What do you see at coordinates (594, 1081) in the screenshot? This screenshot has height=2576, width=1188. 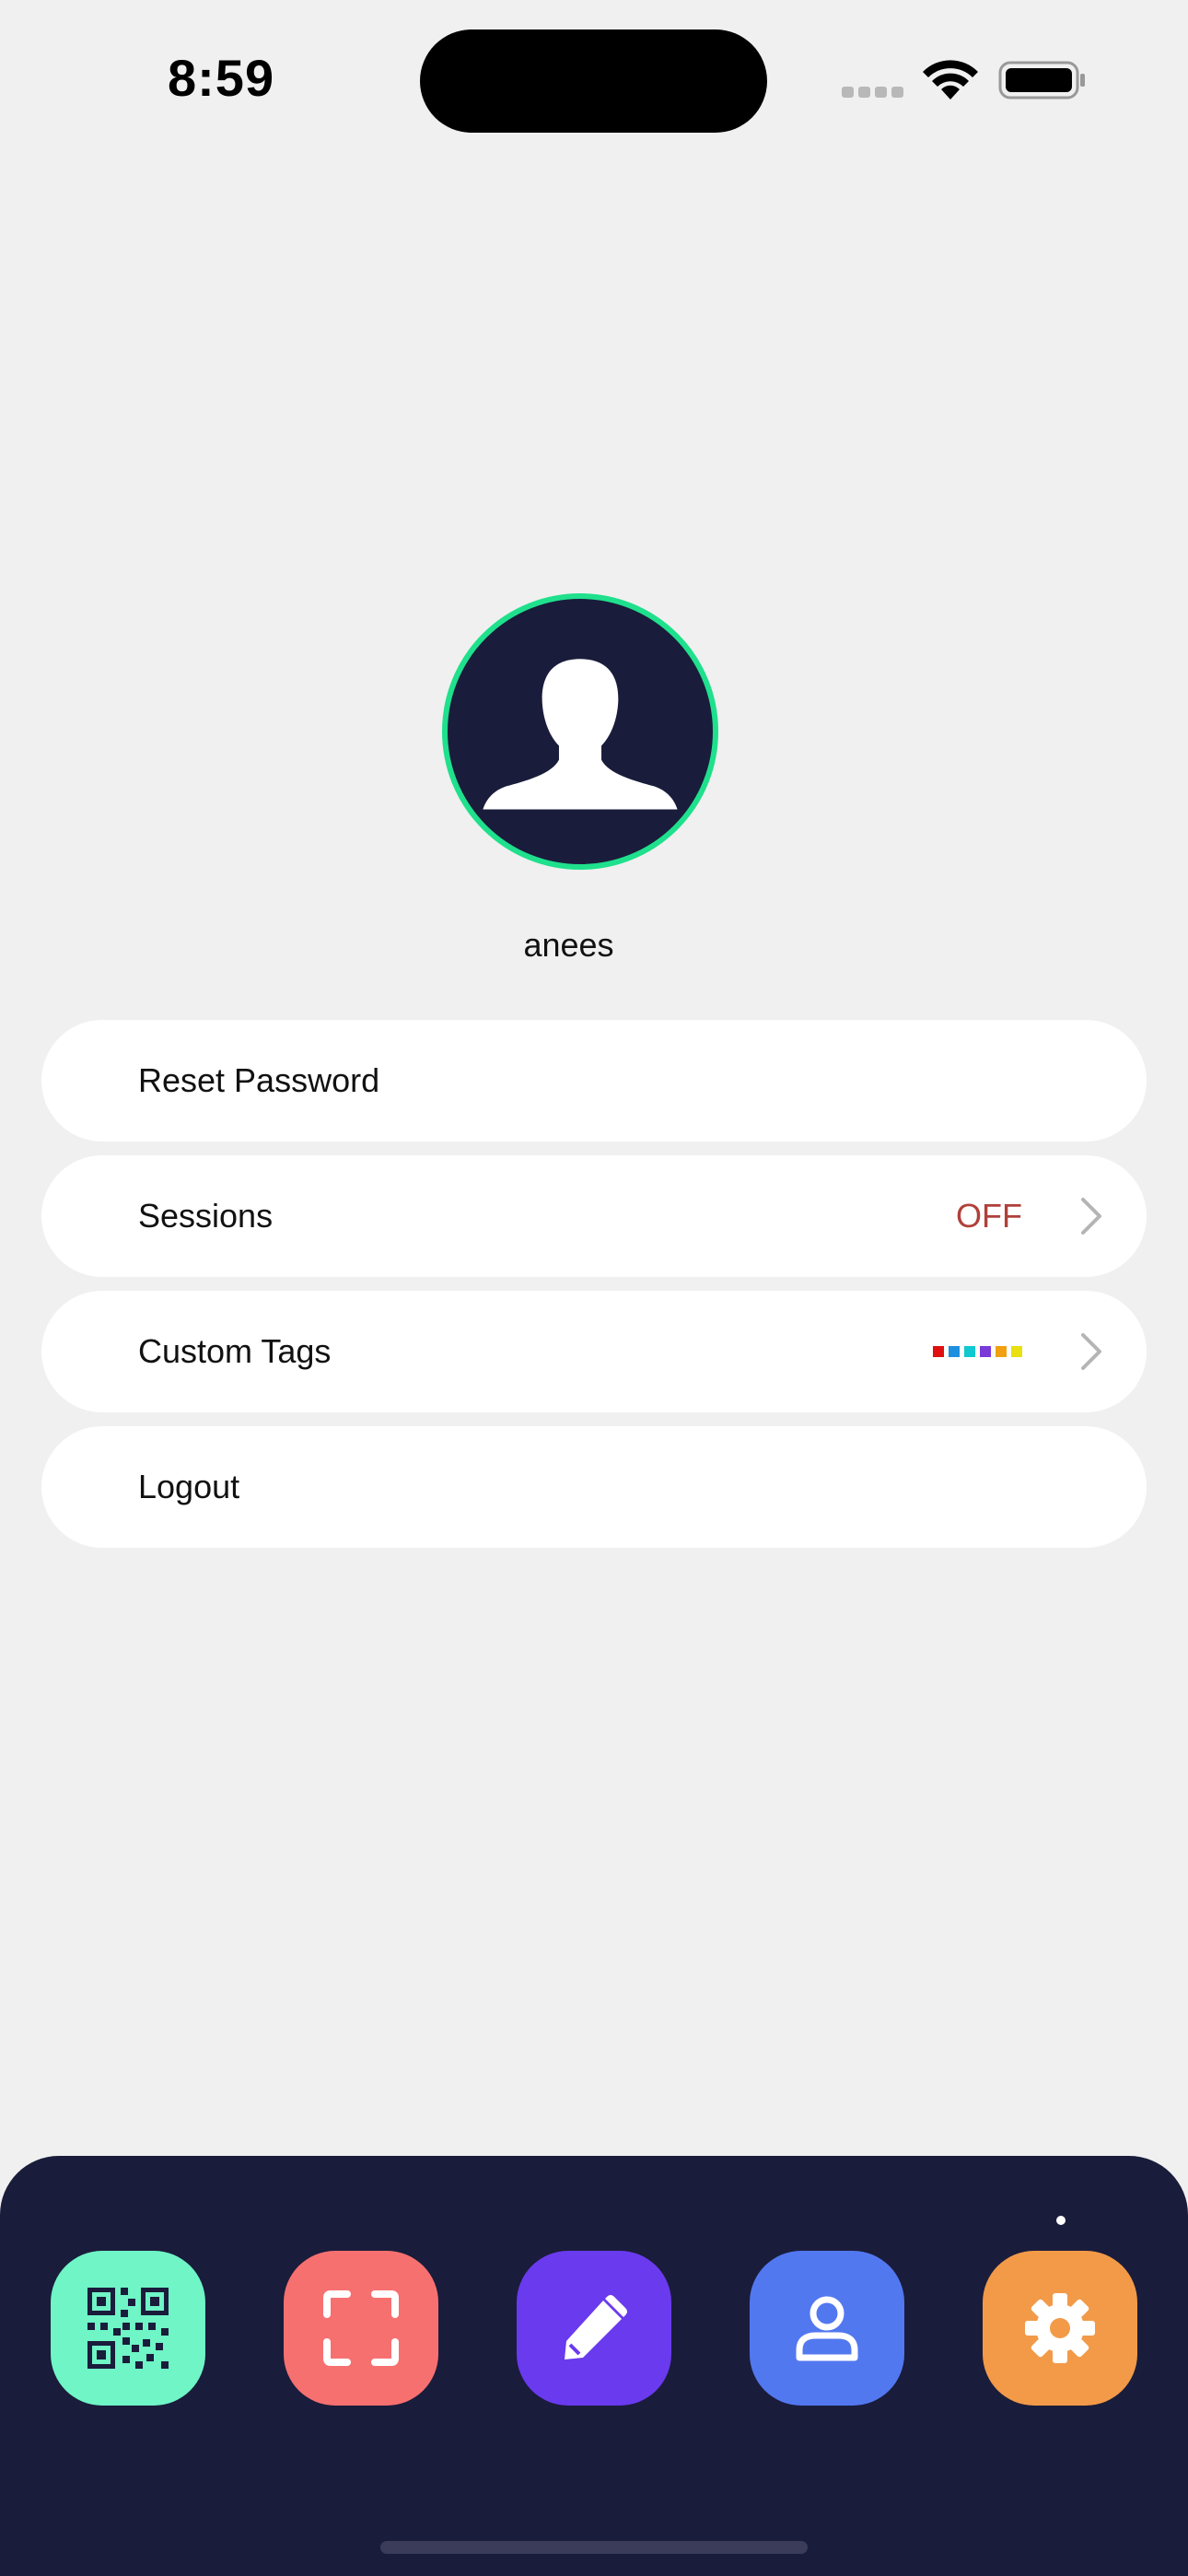 I see `reset-password-row: Reset Password` at bounding box center [594, 1081].